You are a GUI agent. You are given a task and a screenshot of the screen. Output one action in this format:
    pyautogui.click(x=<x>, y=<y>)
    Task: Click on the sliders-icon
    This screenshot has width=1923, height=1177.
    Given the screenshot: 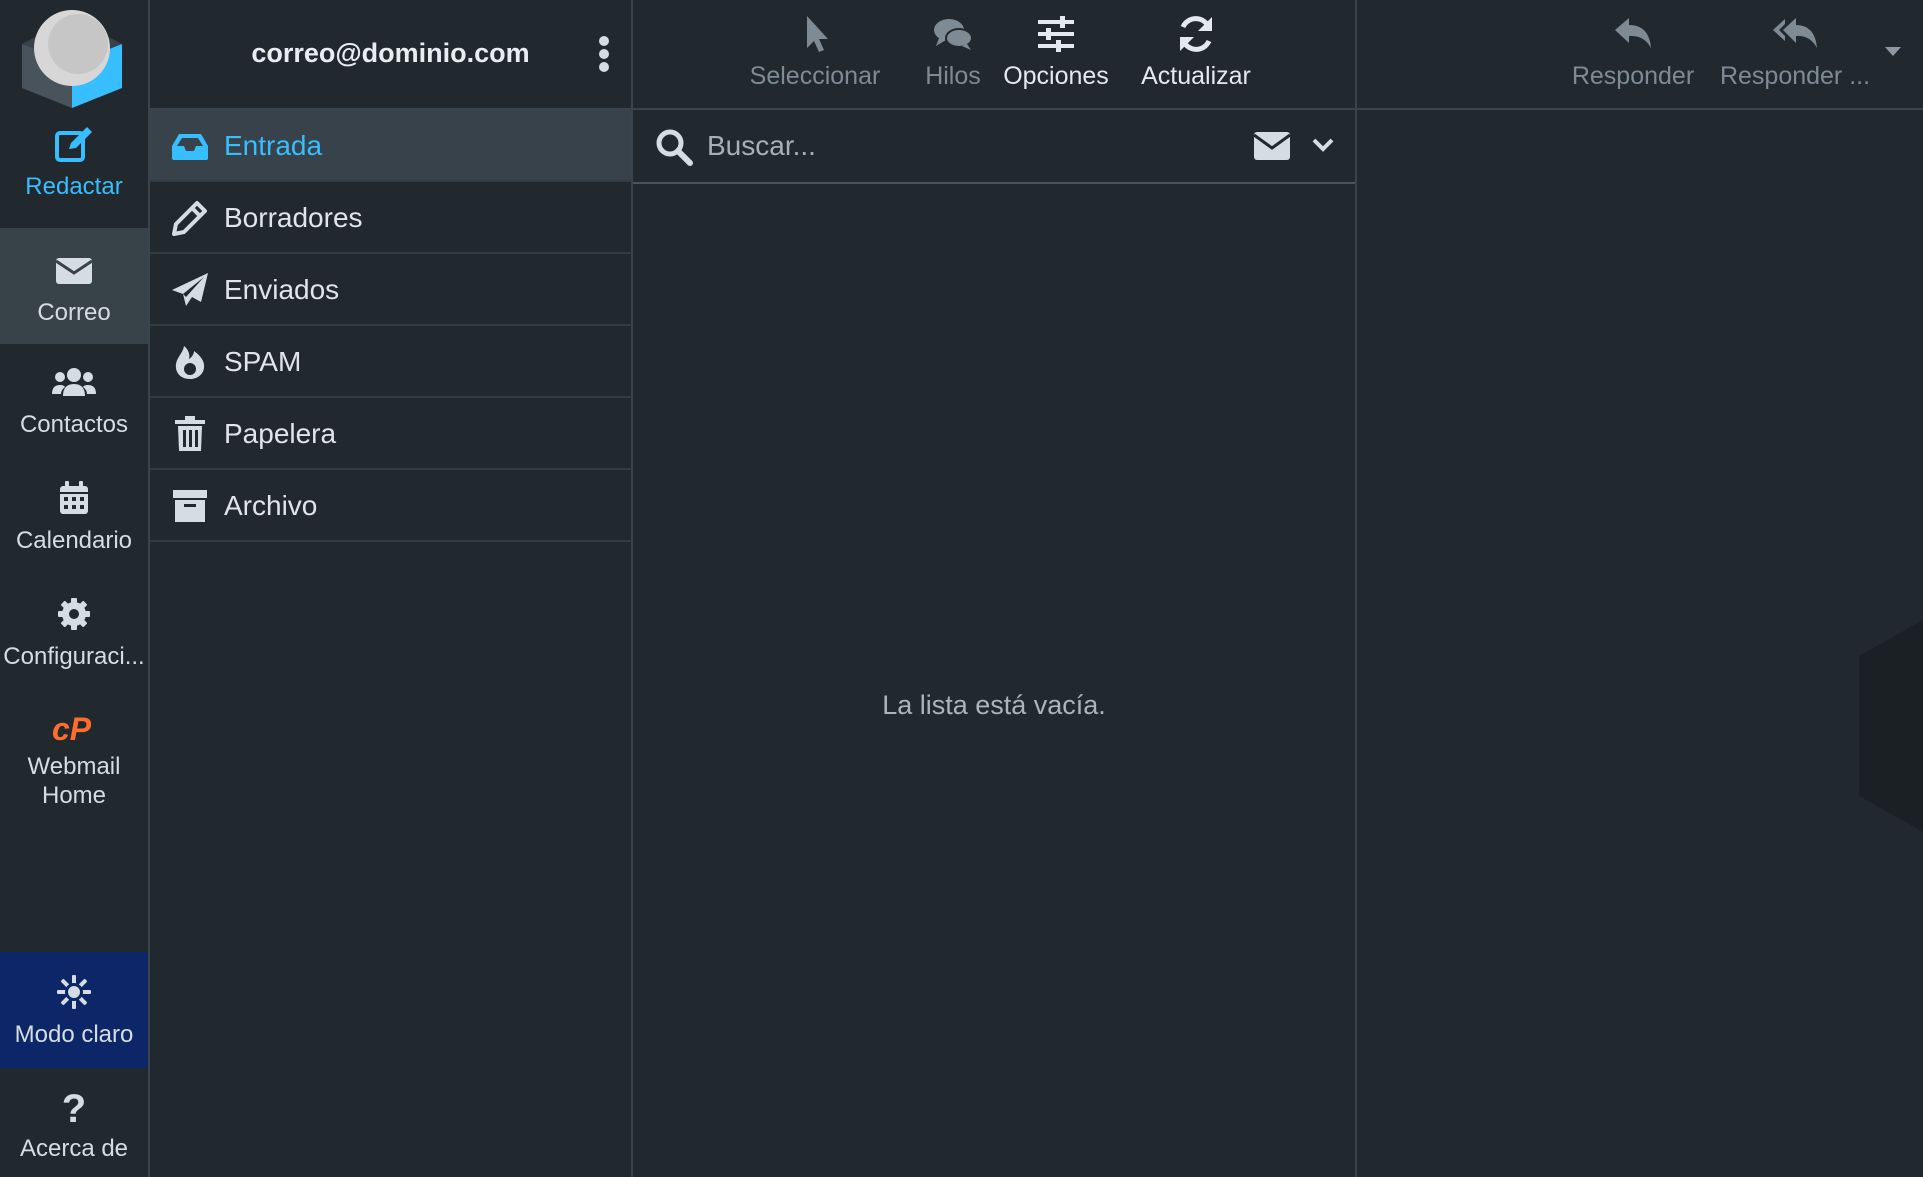 What is the action you would take?
    pyautogui.click(x=1056, y=34)
    